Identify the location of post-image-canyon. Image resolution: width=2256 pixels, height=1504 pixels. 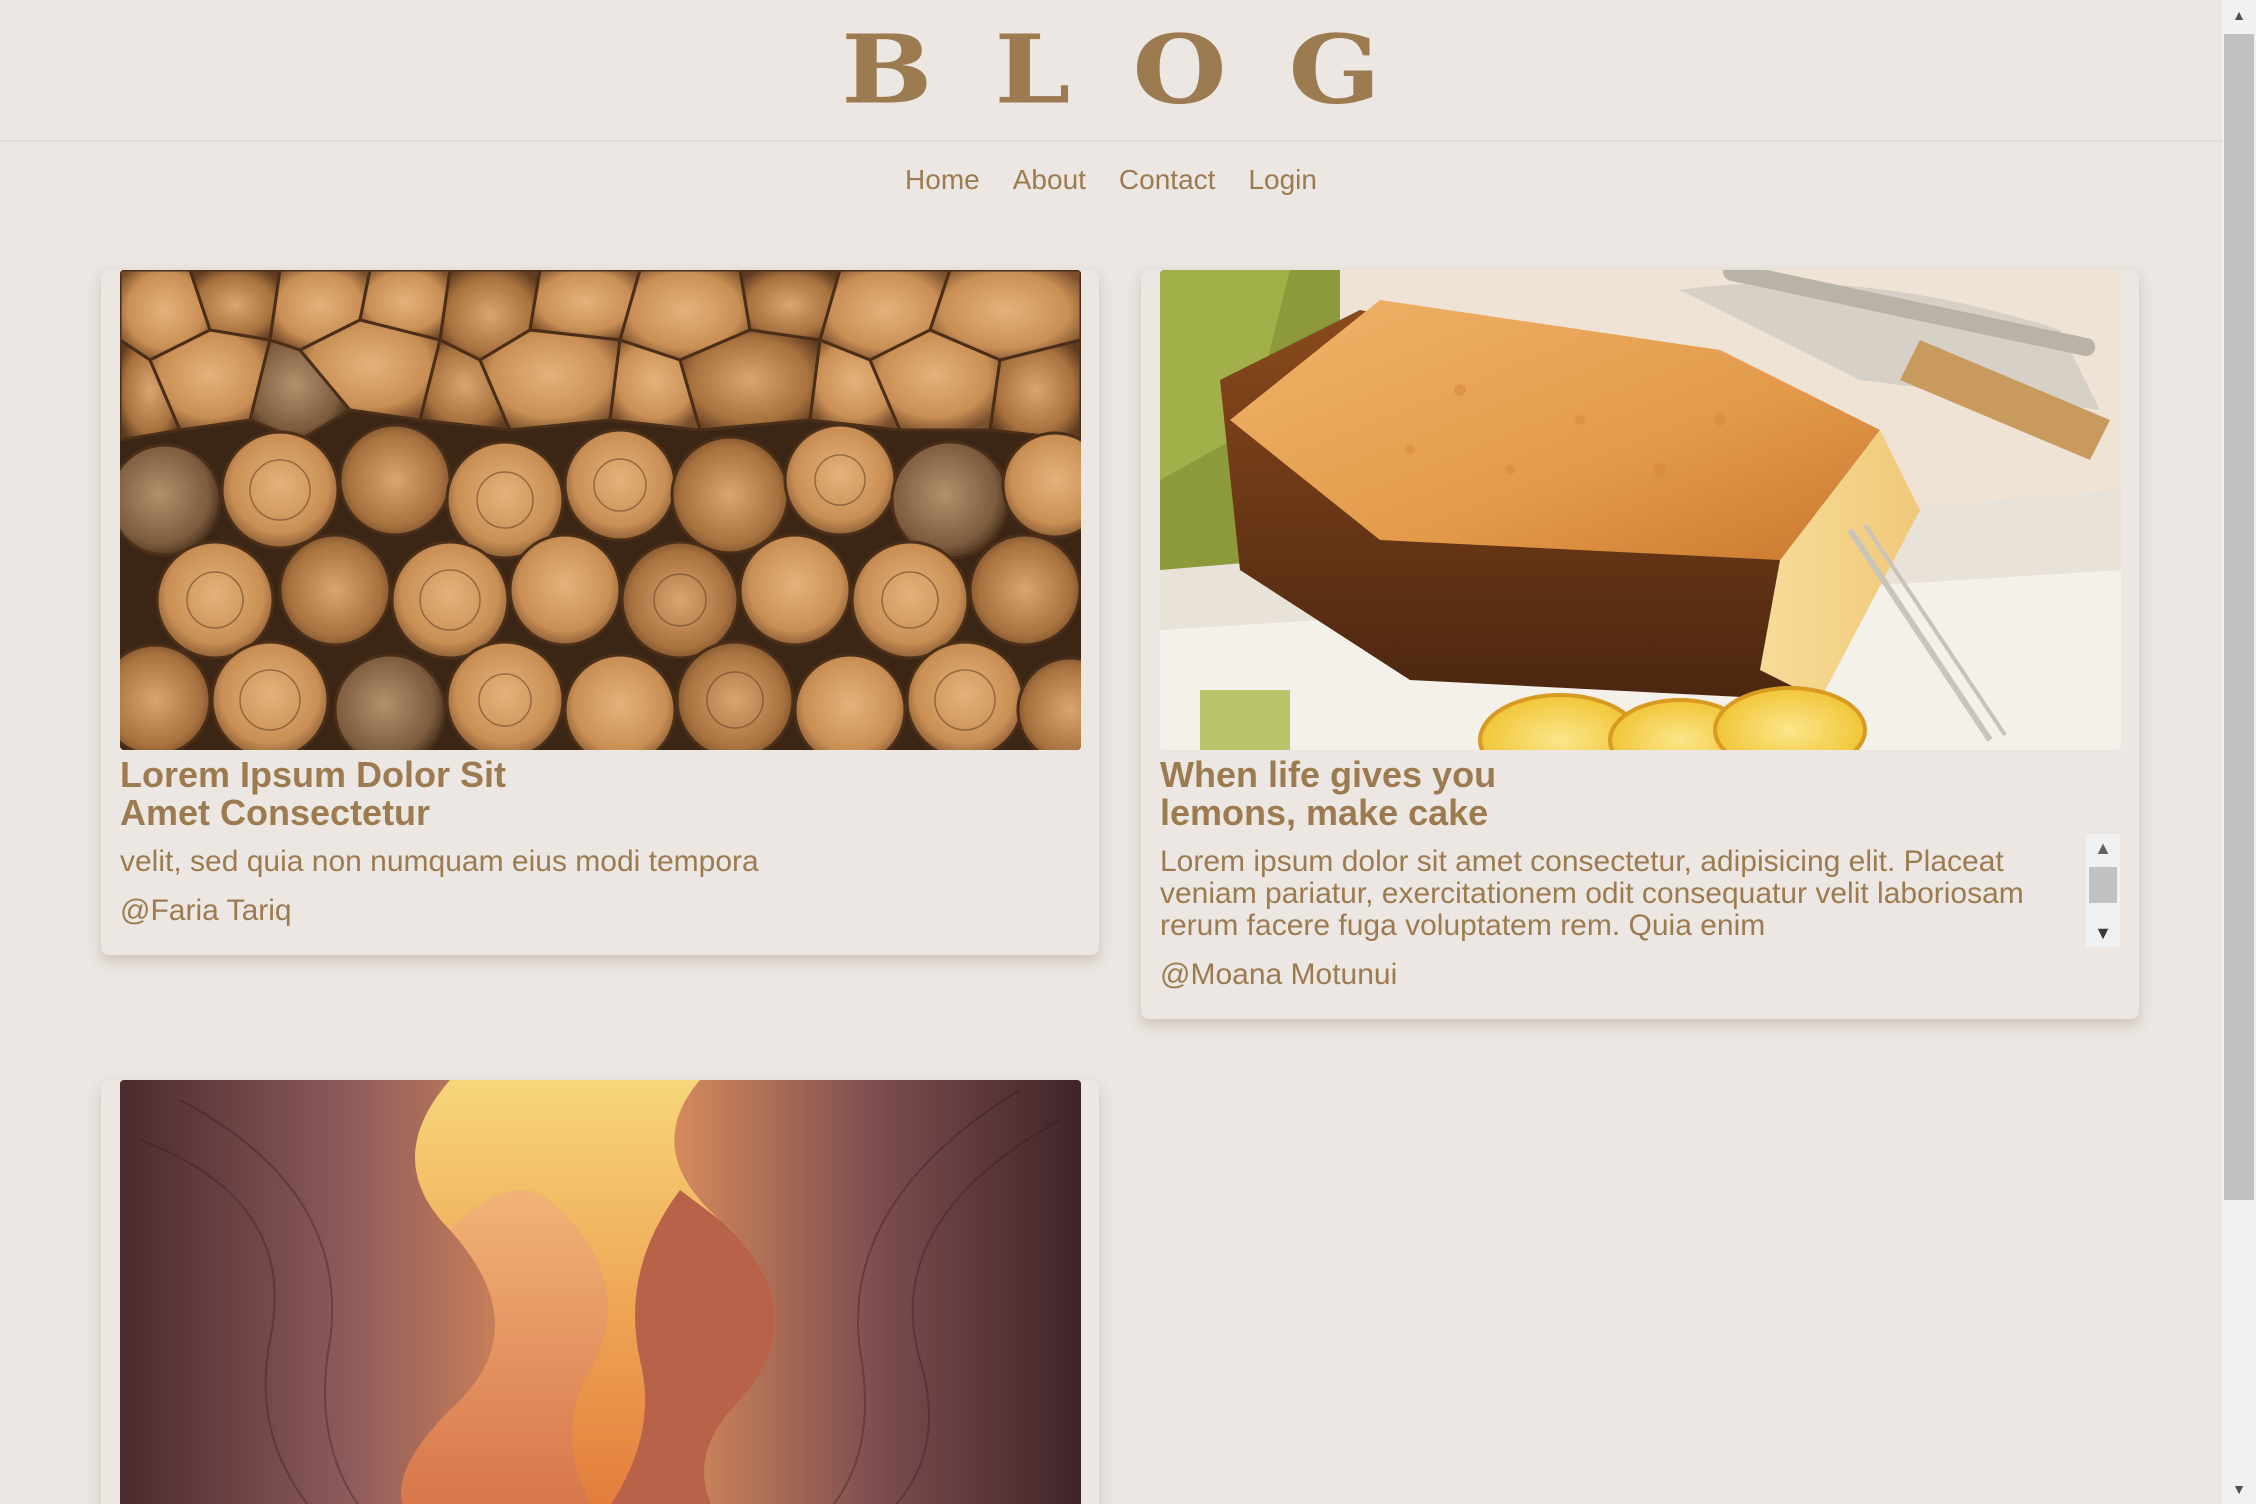
(600, 1292).